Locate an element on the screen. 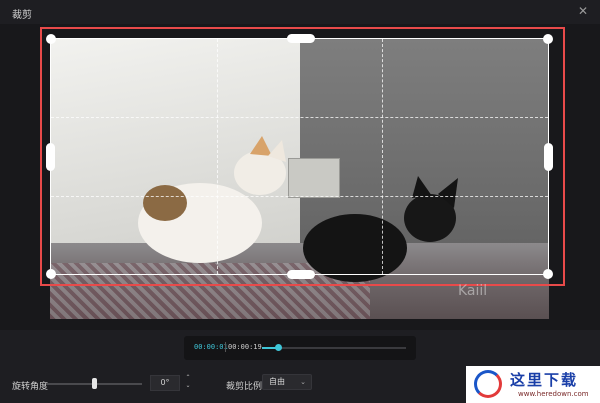 The image size is (600, 403). rotation-stepper: ⌃ ⌄ is located at coordinates (188, 383).